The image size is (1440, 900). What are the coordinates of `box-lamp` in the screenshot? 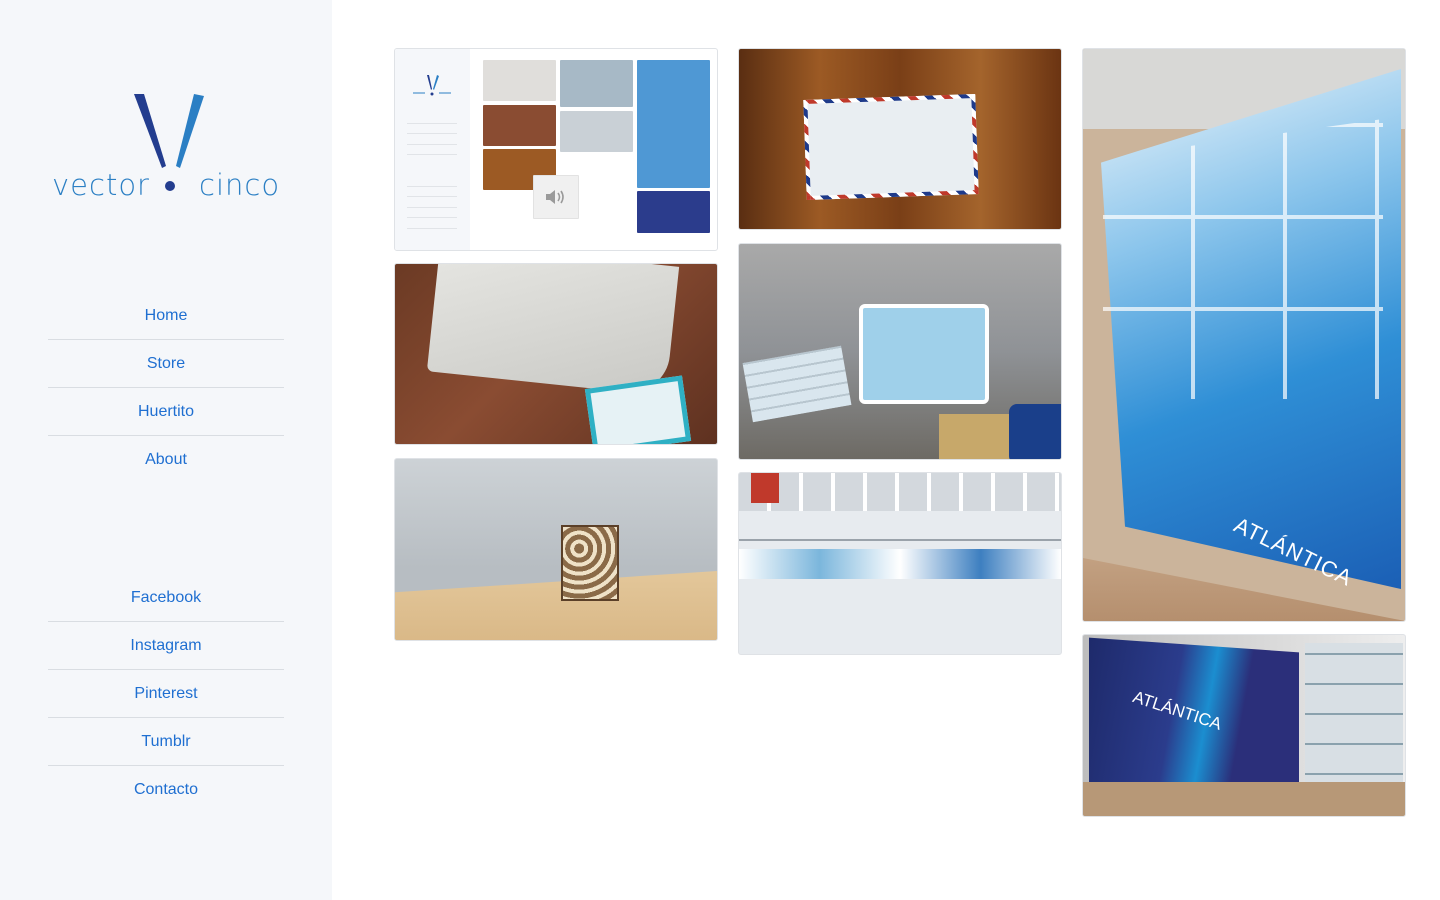 It's located at (590, 563).